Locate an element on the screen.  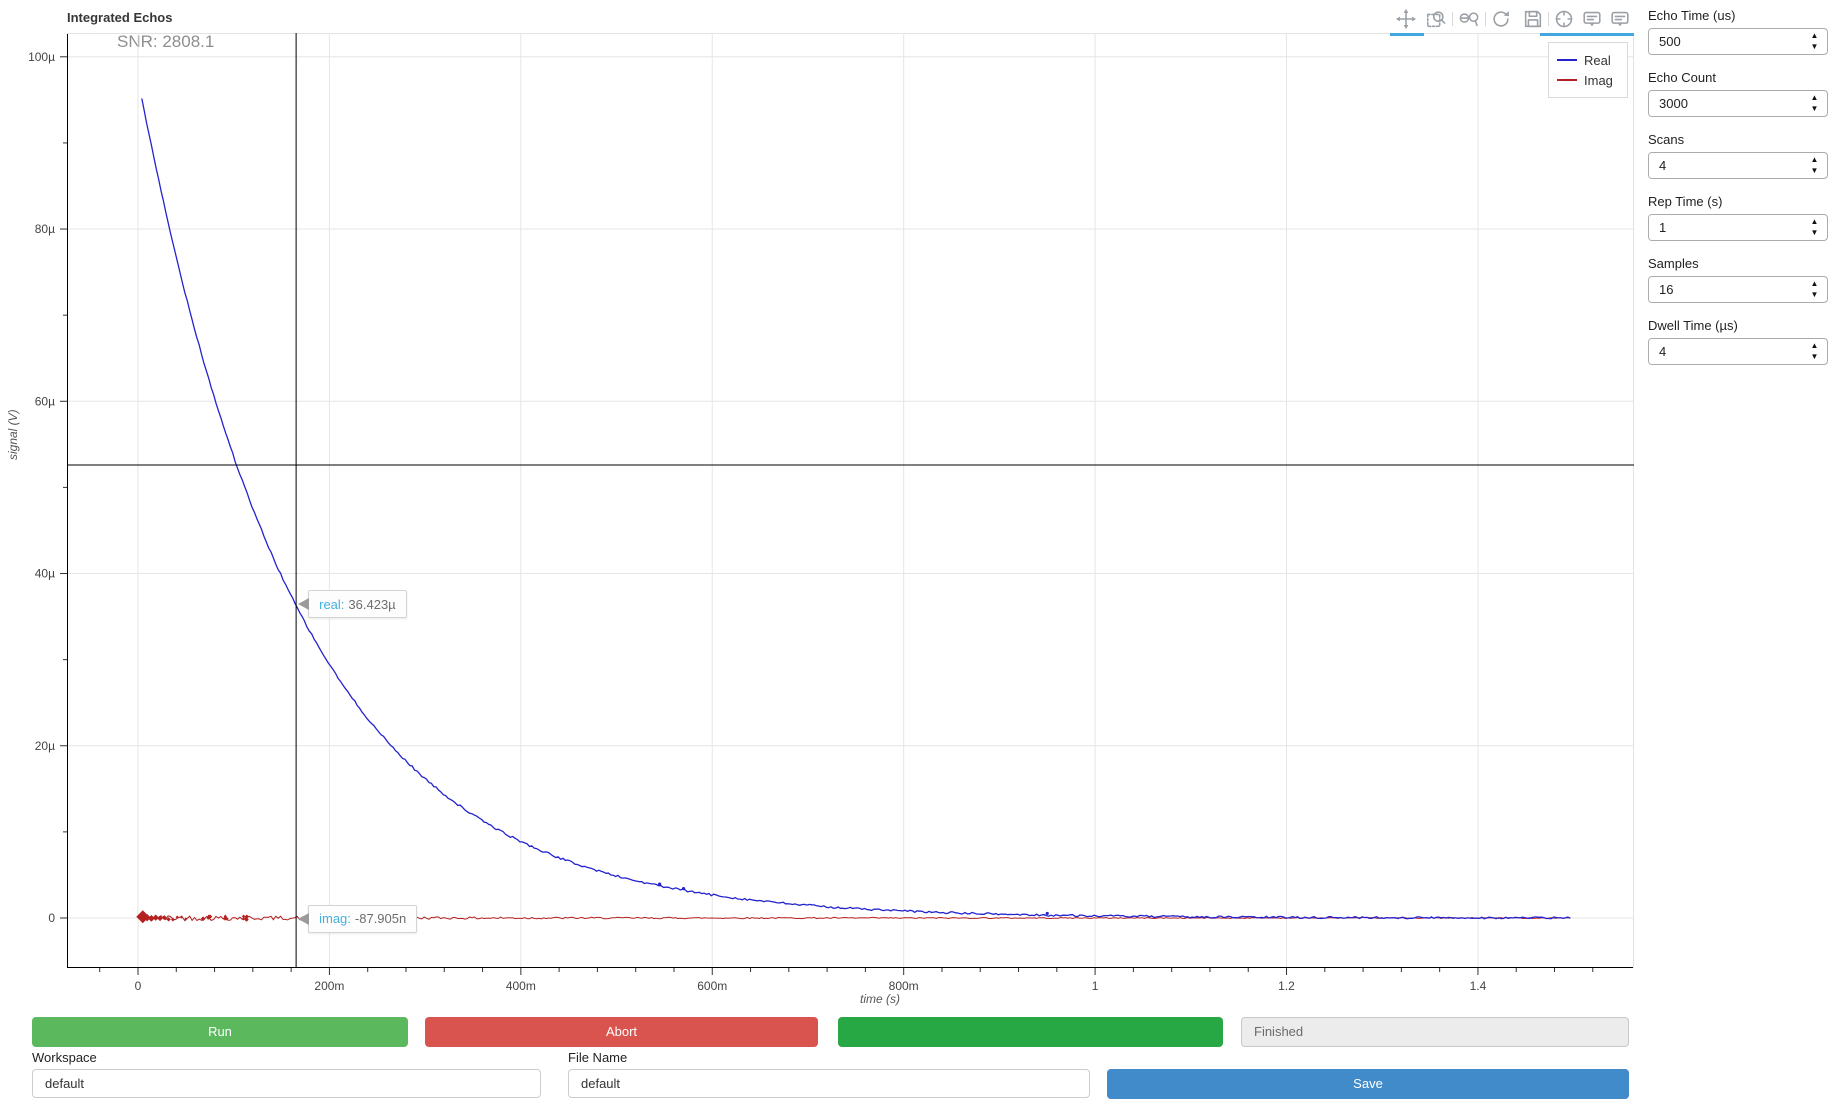
echo-time-group: Echo Time (us) ▲▼ is located at coordinates (1738, 31).